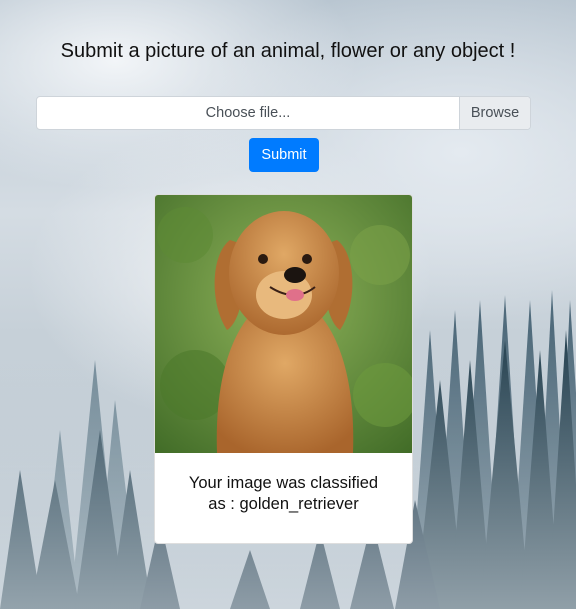  I want to click on file-input: Choose file... Browse, so click(283, 113).